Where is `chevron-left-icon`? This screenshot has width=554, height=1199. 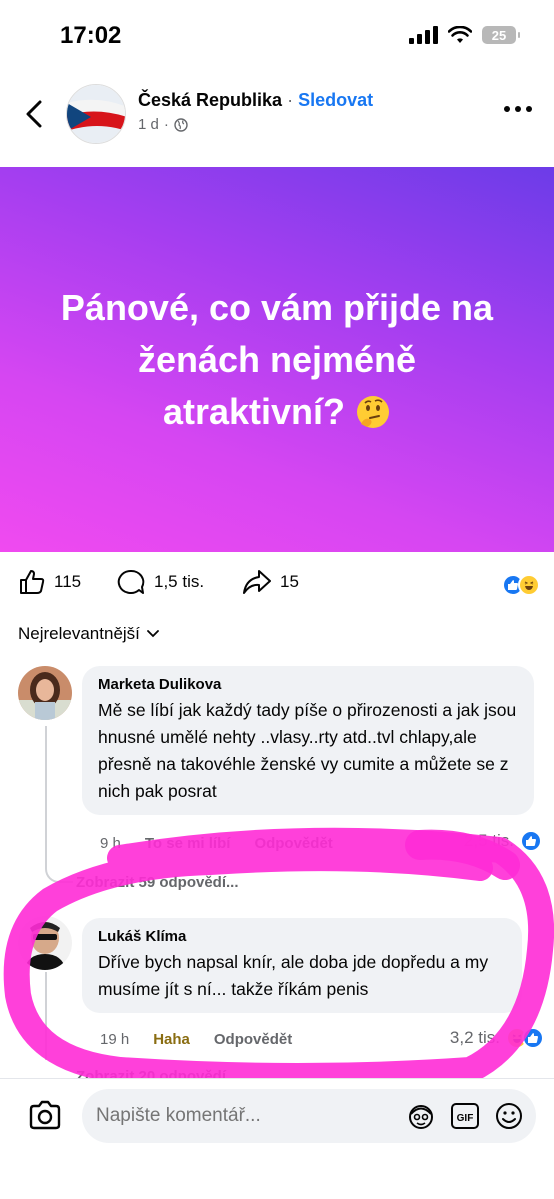 chevron-left-icon is located at coordinates (35, 114).